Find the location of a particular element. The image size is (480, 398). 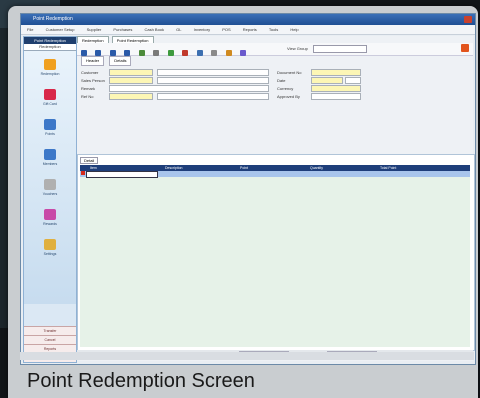

menu-purchases: Purchases is located at coordinates (122, 29).